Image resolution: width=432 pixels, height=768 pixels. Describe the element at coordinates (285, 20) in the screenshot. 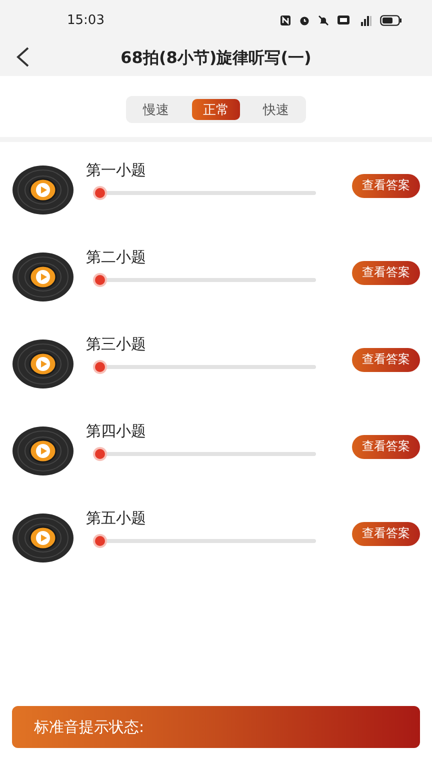

I see `nfc-icon` at that location.